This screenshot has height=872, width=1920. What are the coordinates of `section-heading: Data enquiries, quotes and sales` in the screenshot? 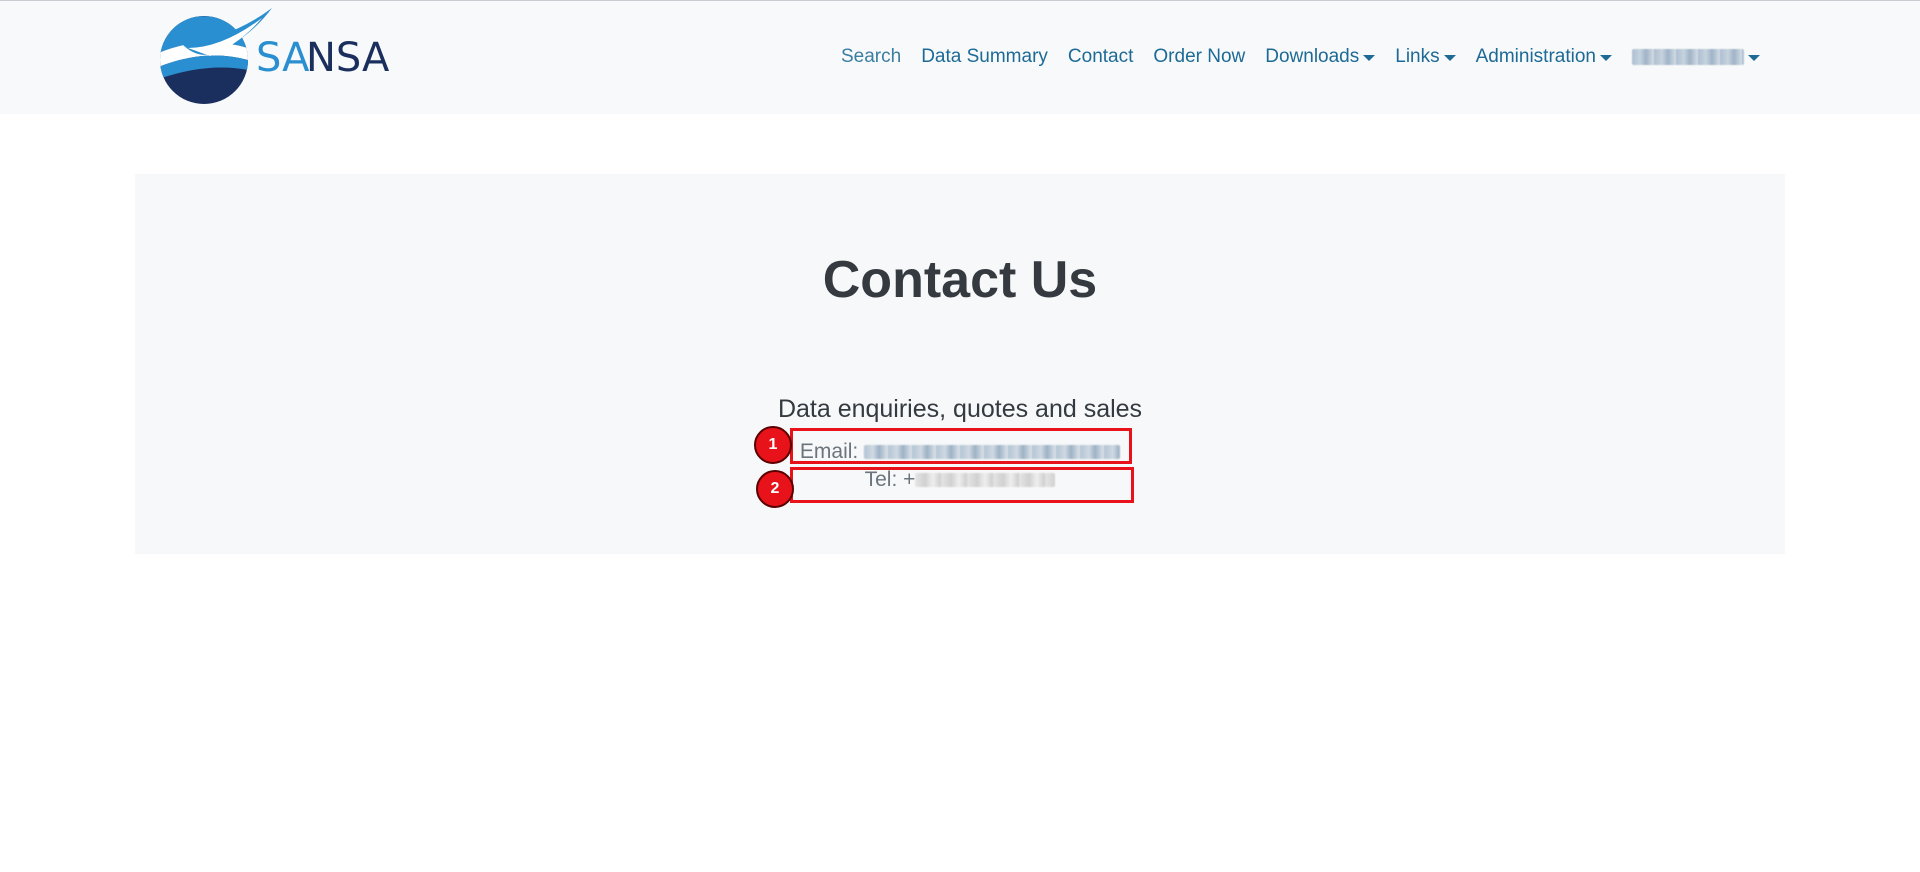 It's located at (960, 409).